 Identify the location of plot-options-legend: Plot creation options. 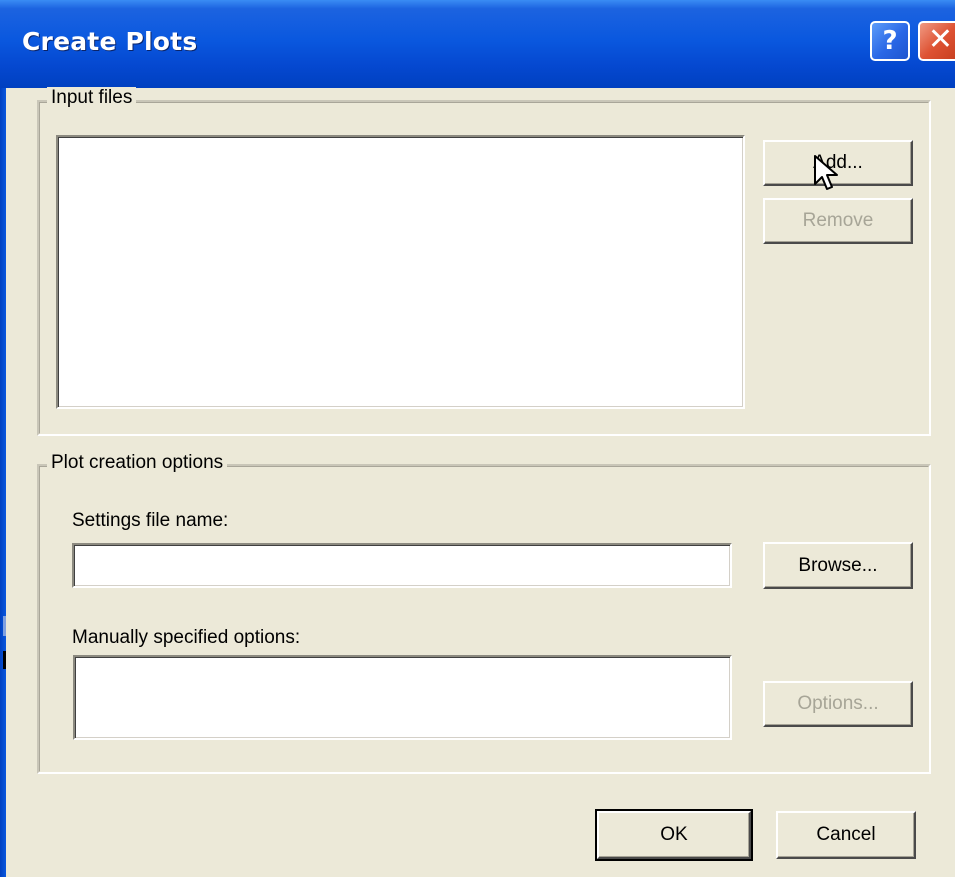
(137, 463).